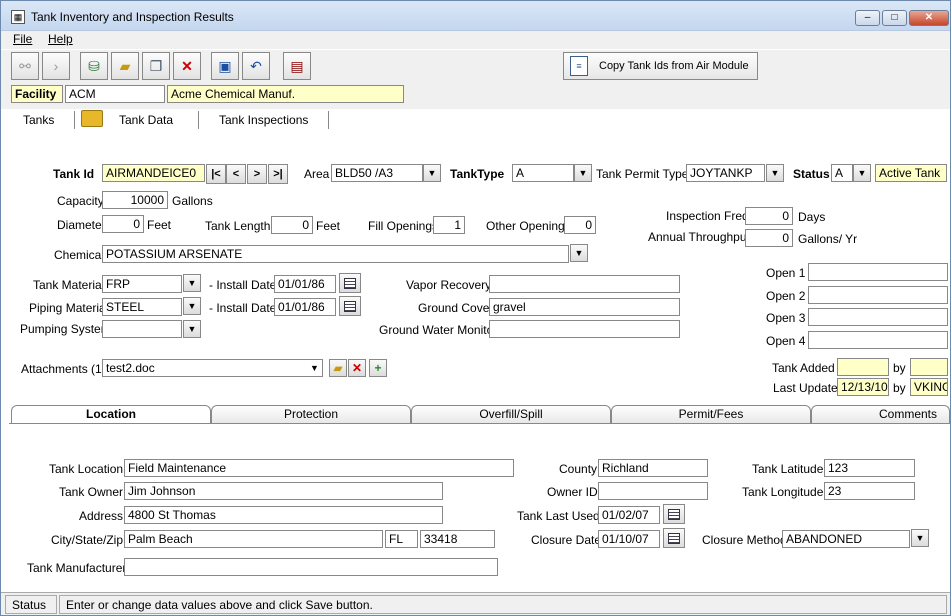 The height and width of the screenshot is (616, 951). What do you see at coordinates (769, 216) in the screenshot?
I see `inspection-freq-input: 0` at bounding box center [769, 216].